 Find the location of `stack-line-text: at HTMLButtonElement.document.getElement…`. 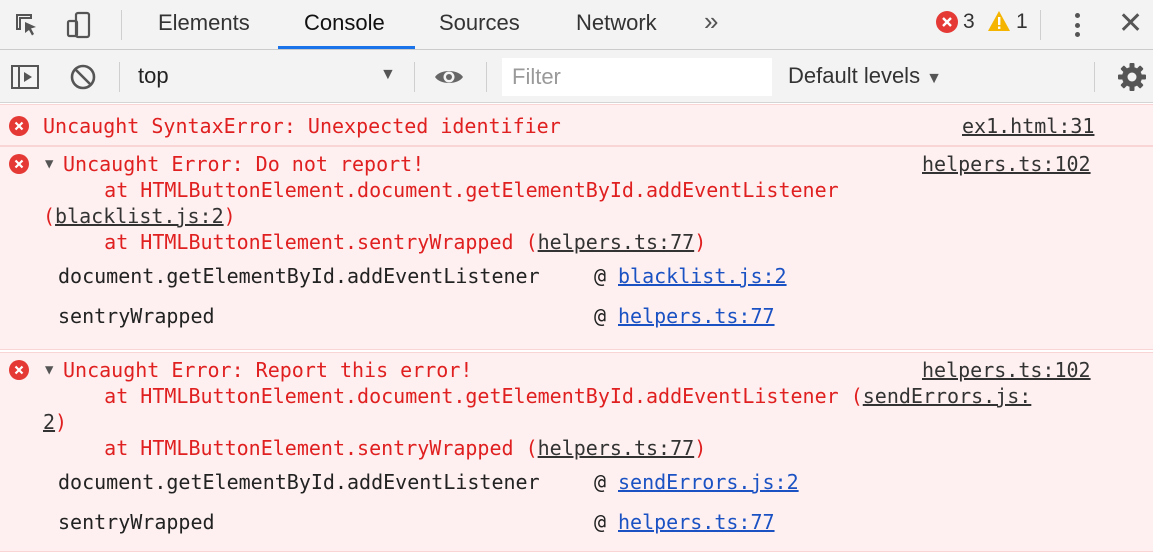

stack-line-text: at HTMLButtonElement.document.getElement… is located at coordinates (459, 396).